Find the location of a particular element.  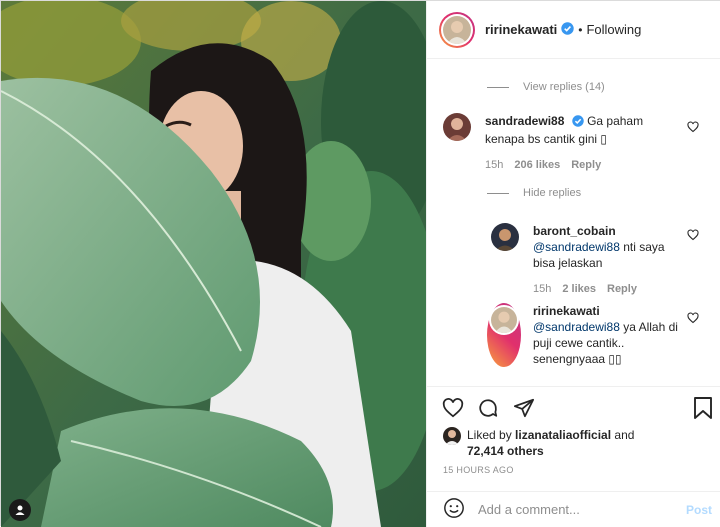

user-tag-icon is located at coordinates (20, 510).